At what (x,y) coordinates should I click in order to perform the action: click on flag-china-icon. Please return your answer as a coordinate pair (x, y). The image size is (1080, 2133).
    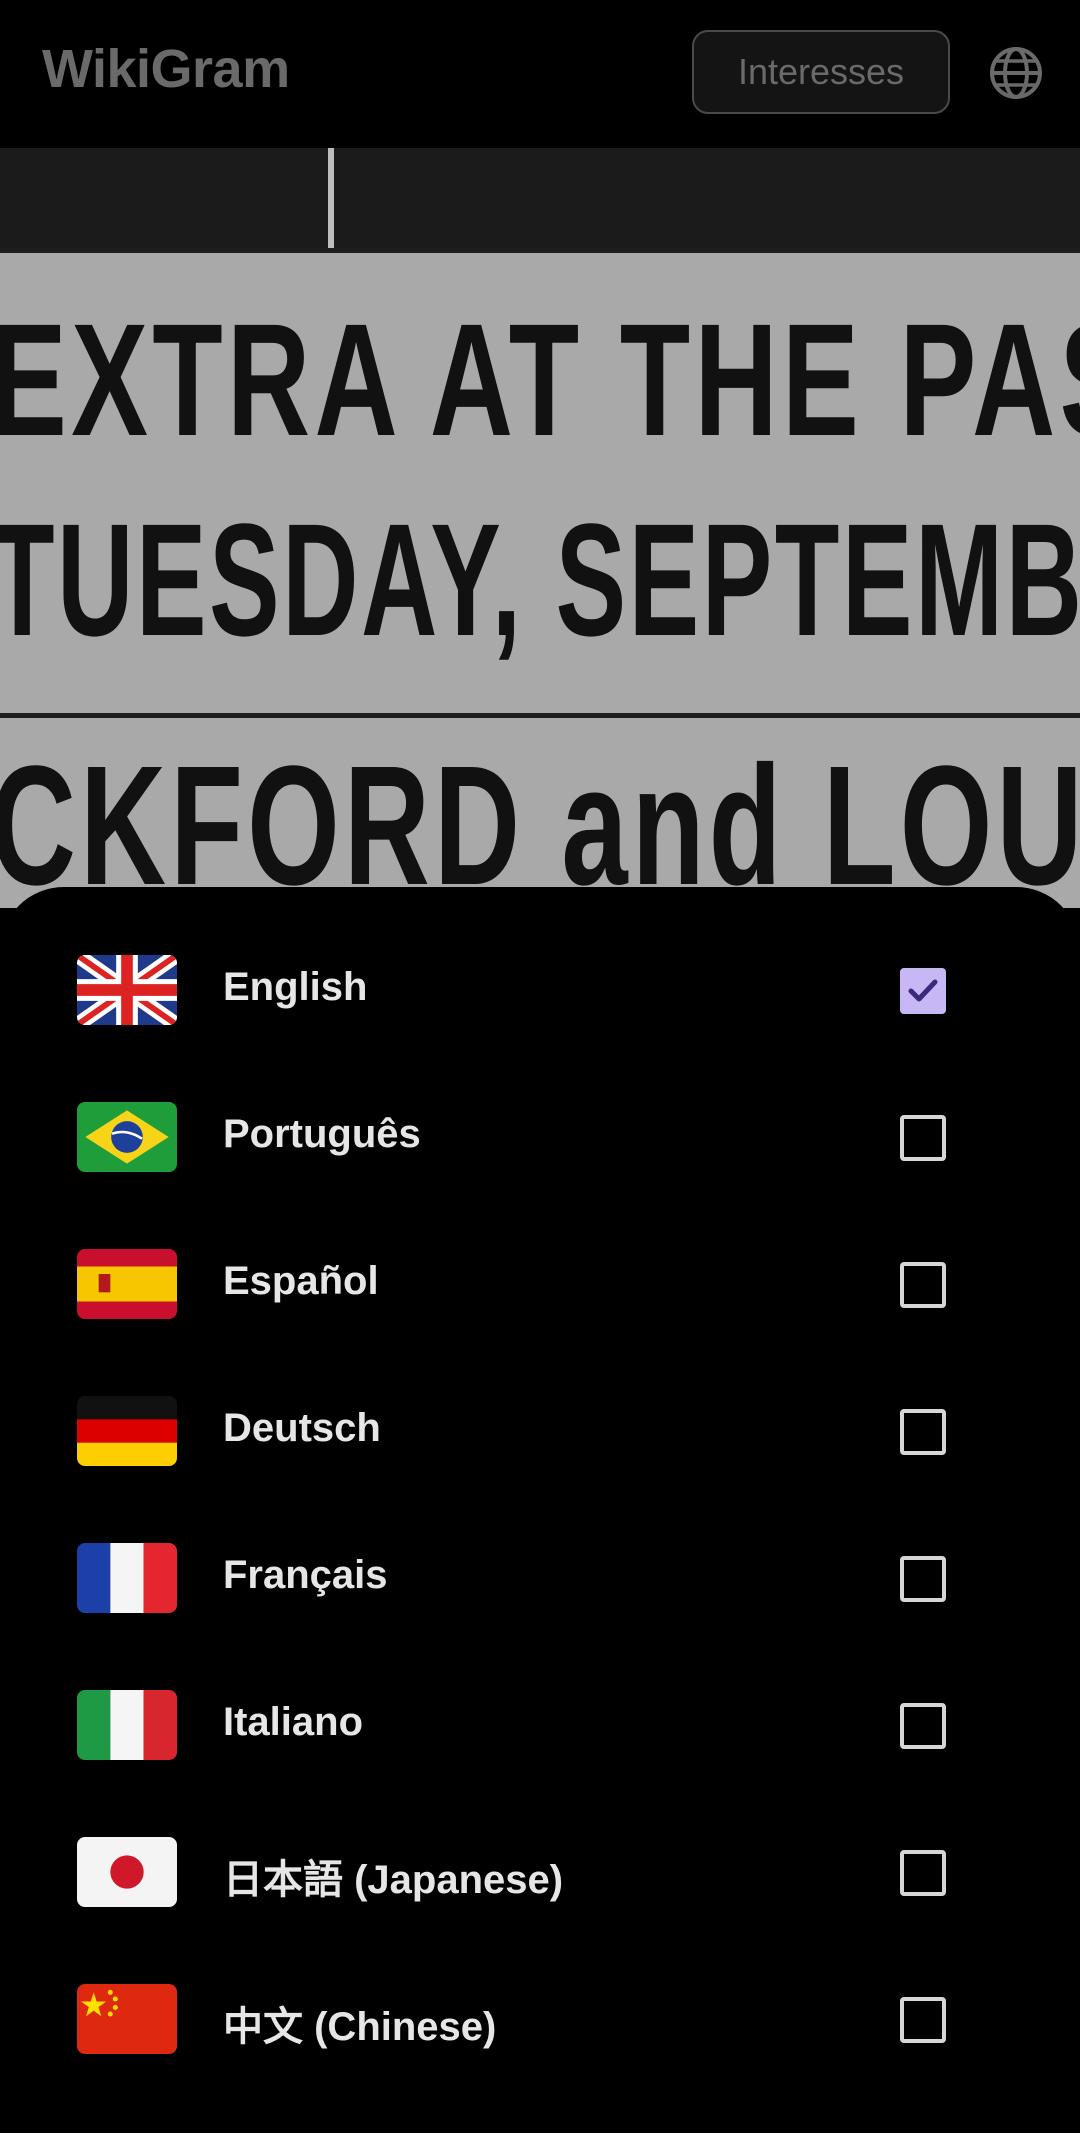
    Looking at the image, I should click on (127, 2019).